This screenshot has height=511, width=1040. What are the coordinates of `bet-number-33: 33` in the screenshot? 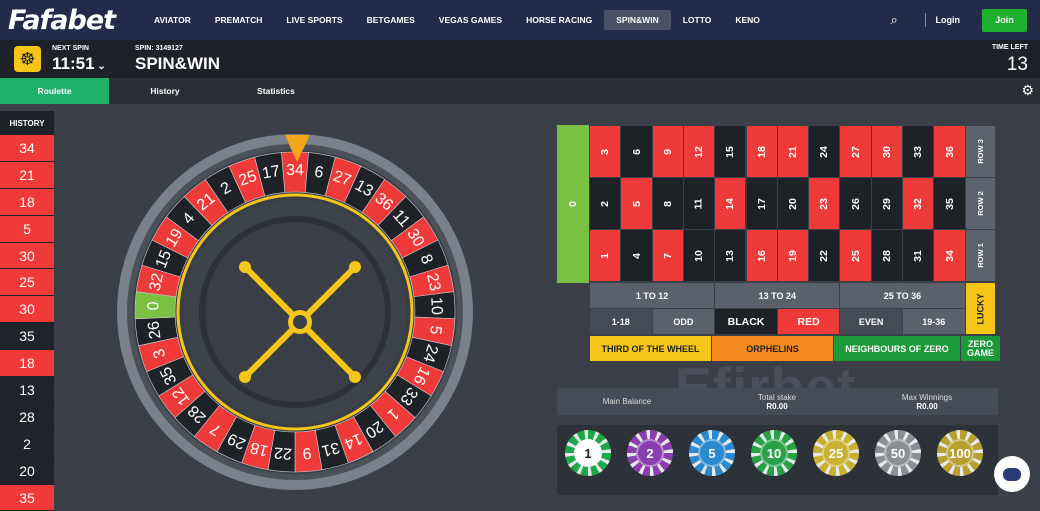 It's located at (918, 151).